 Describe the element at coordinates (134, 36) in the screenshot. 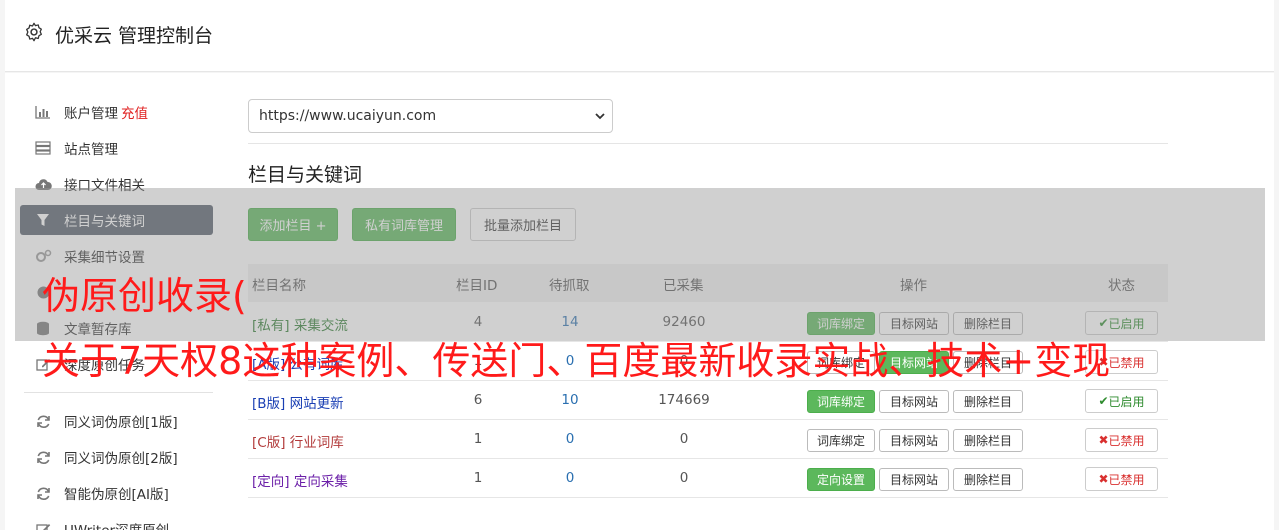

I see `app-title: 优采云 管理控制台` at that location.